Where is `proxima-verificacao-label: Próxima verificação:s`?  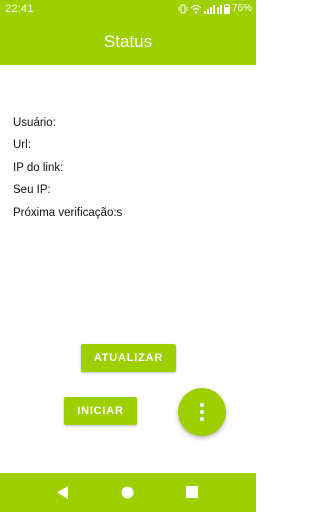
proxima-verificacao-label: Próxima verificação:s is located at coordinates (68, 213).